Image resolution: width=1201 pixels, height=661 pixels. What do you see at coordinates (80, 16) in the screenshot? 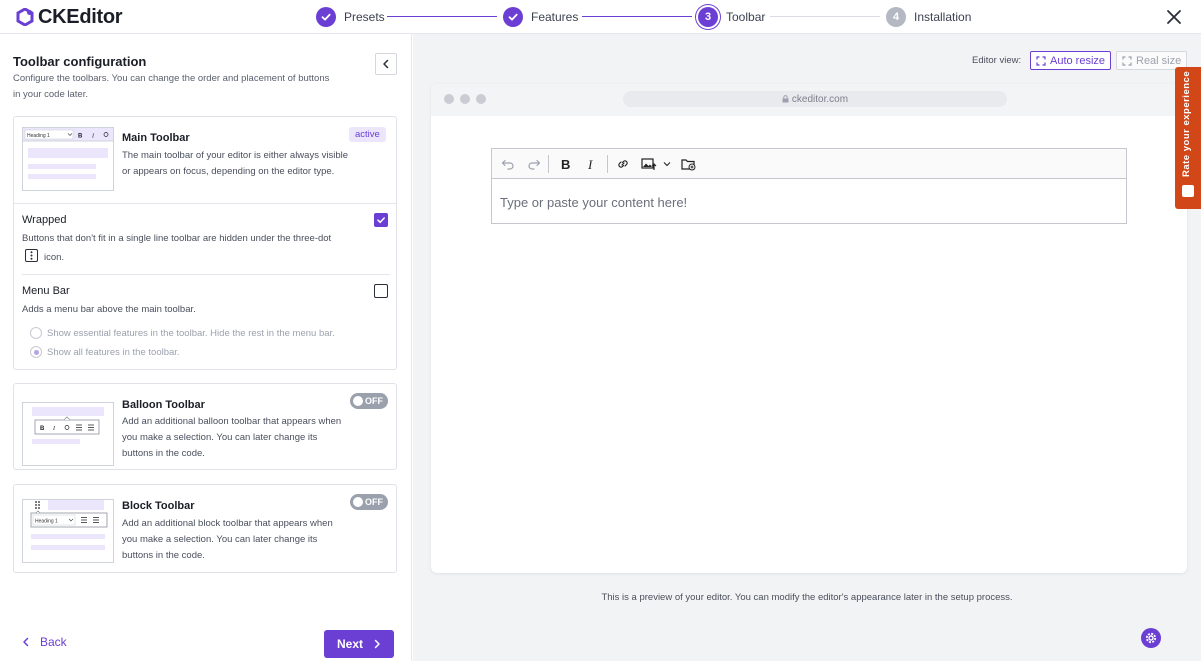
I see `logo-text: CKEditor` at bounding box center [80, 16].